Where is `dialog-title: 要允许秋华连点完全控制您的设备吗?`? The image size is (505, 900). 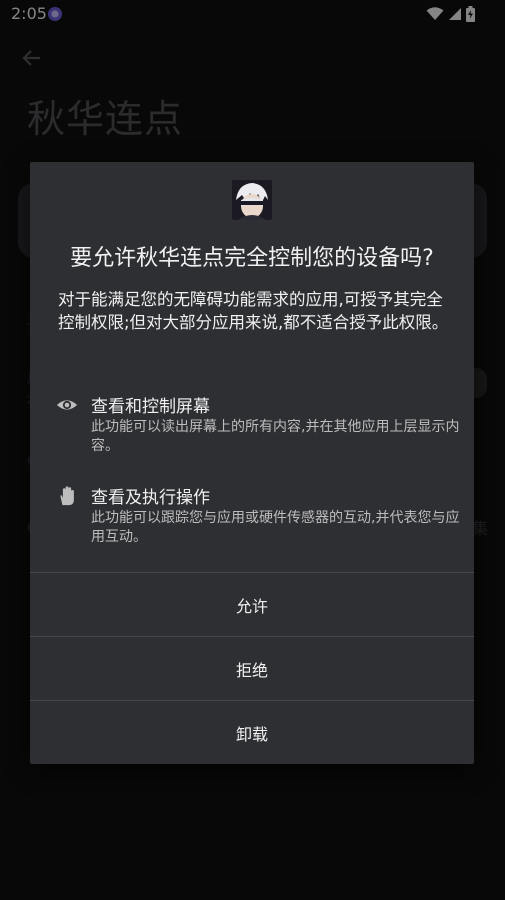
dialog-title: 要允许秋华连点完全控制您的设备吗? is located at coordinates (252, 258).